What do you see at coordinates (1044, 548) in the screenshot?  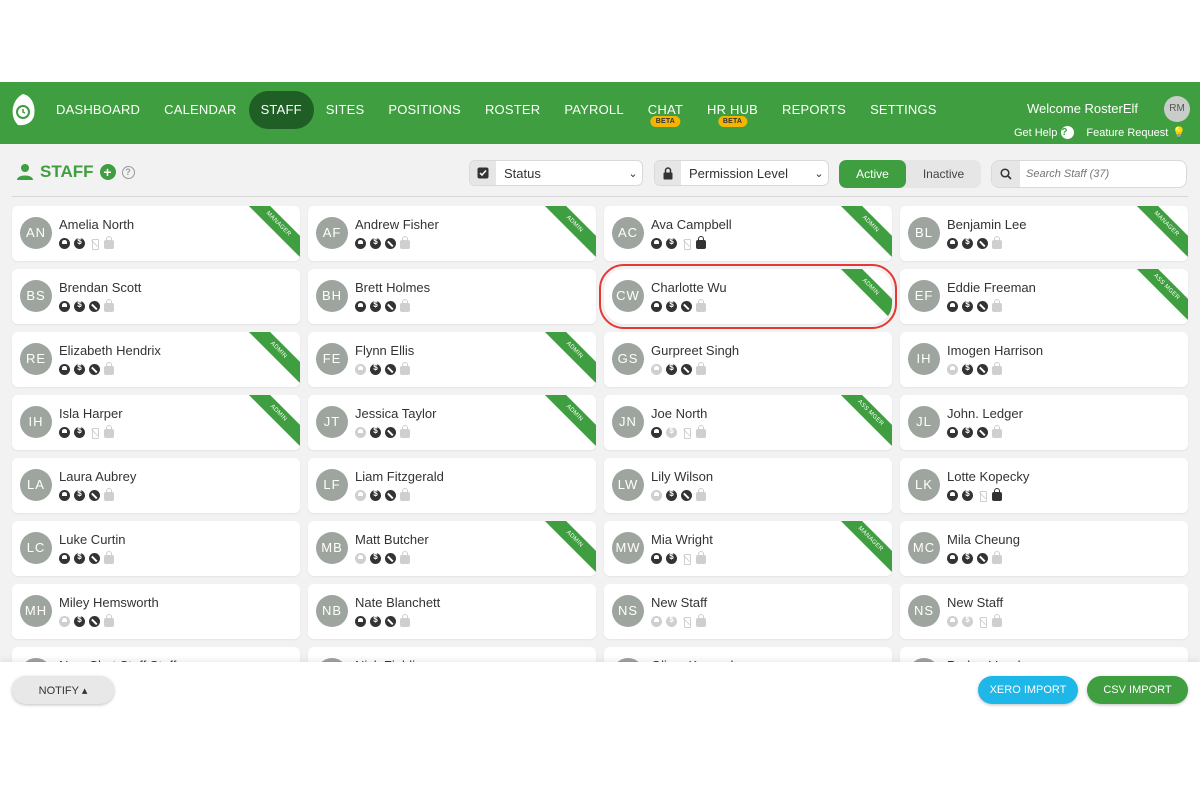 I see `staff-card: MC Mila Cheung` at bounding box center [1044, 548].